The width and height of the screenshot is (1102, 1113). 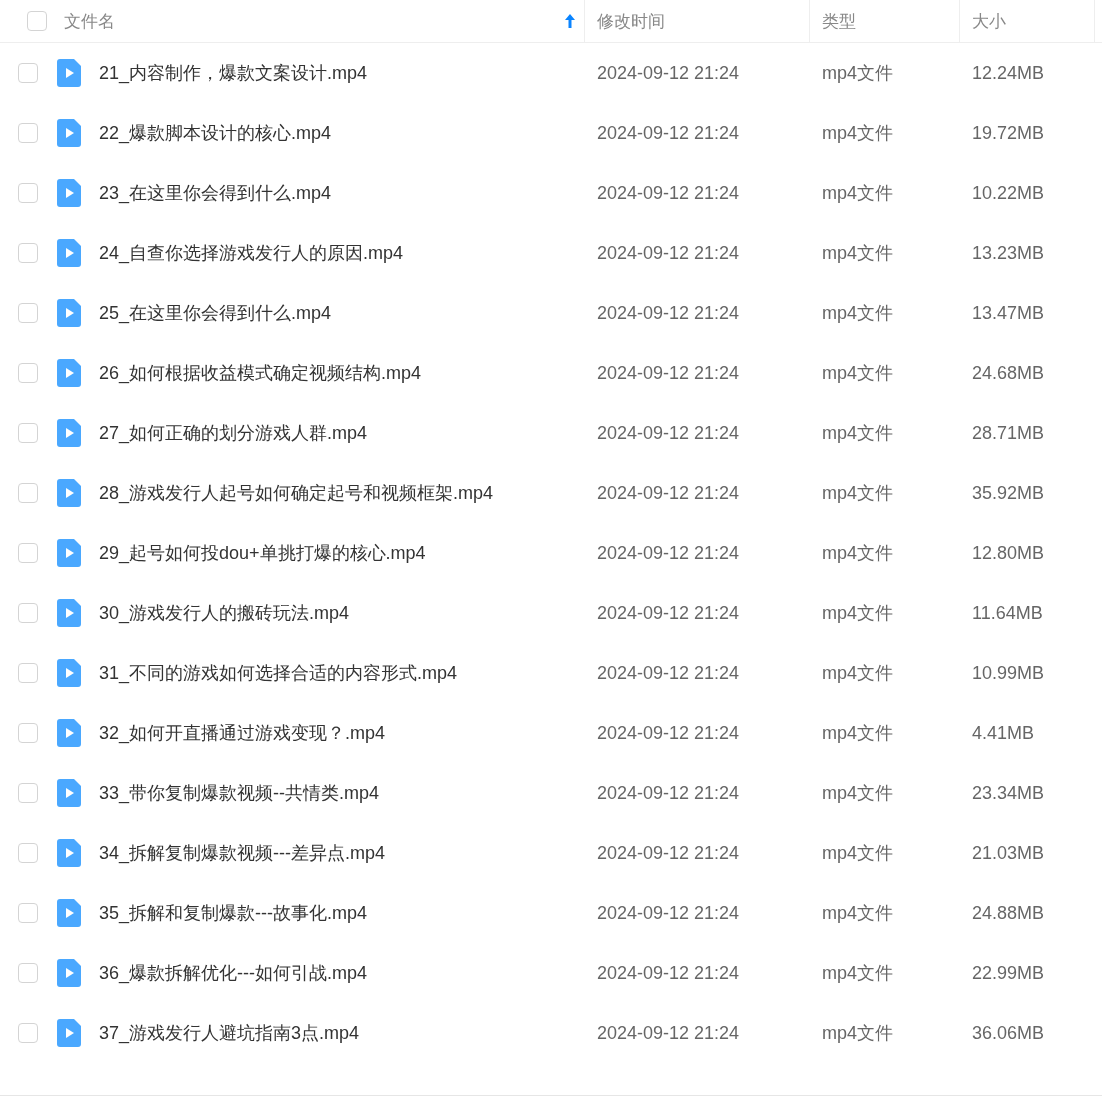 I want to click on file-name: 32_如何开直播通过游戏变现？.mp4, so click(x=242, y=733).